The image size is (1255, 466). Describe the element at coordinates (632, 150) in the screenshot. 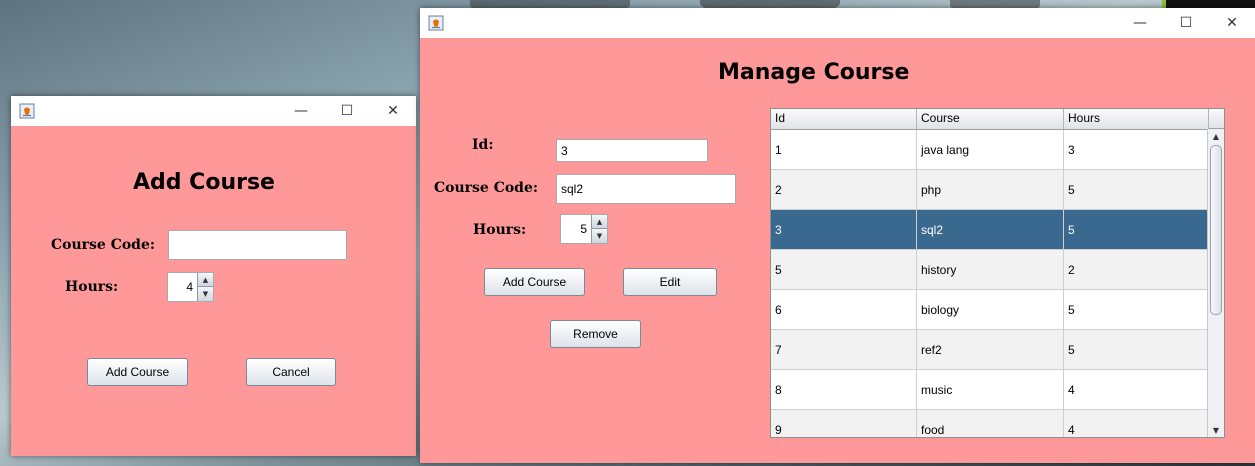

I see `id-input: 3` at that location.